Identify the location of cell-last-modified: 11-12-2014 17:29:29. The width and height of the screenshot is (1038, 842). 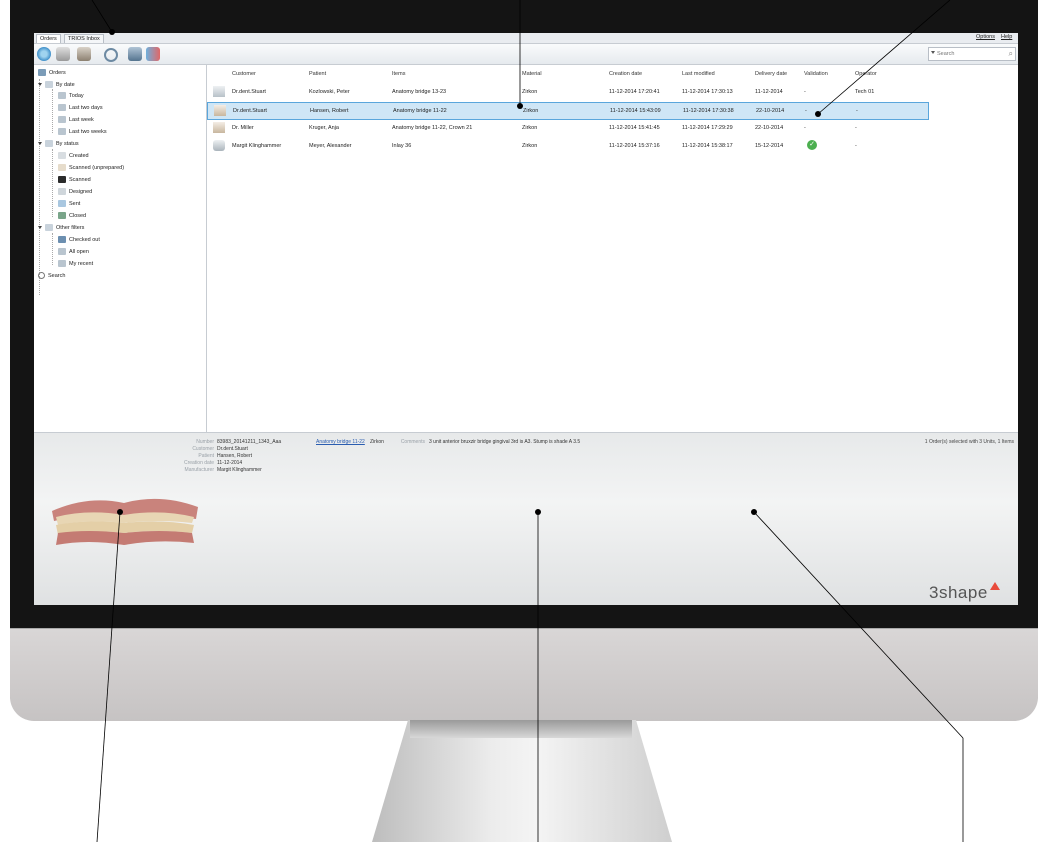
(707, 128).